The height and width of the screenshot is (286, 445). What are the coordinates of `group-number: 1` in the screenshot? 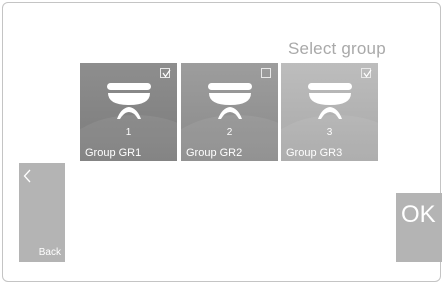 It's located at (128, 132).